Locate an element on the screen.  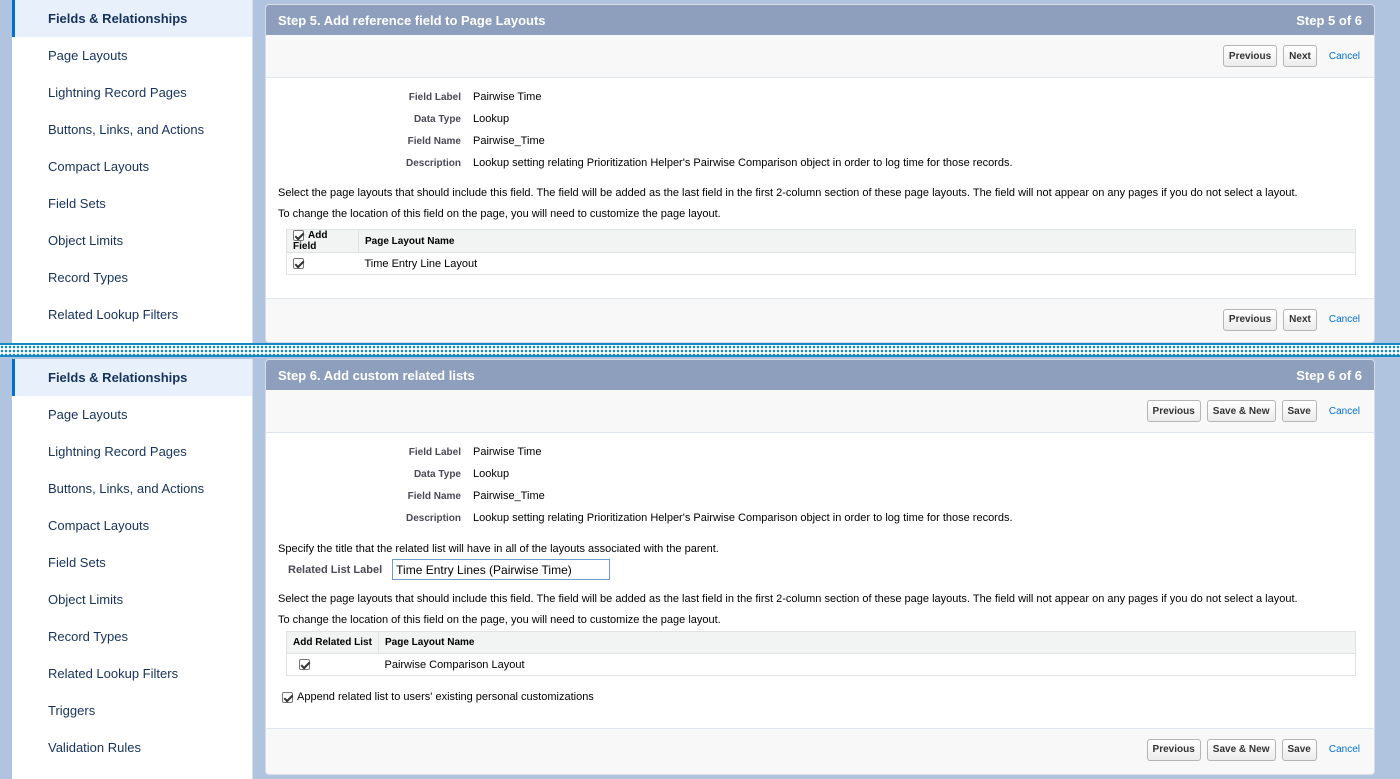
related-list-label: Related List Label is located at coordinates (335, 569).